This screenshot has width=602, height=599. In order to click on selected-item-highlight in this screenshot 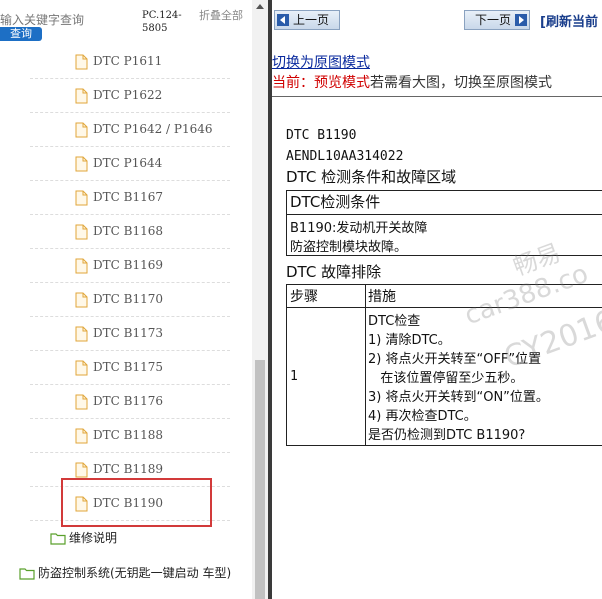, I will do `click(136, 502)`.